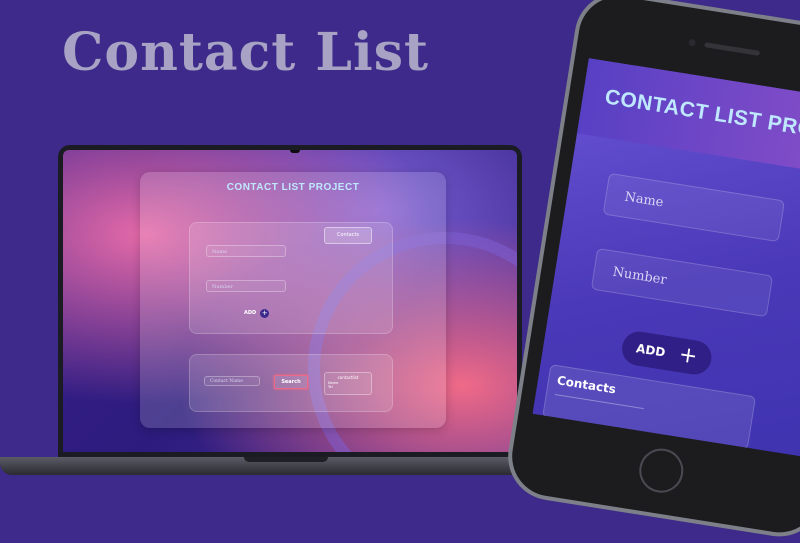 The width and height of the screenshot is (800, 543). I want to click on phone-contacts-panel: Contacts, so click(649, 407).